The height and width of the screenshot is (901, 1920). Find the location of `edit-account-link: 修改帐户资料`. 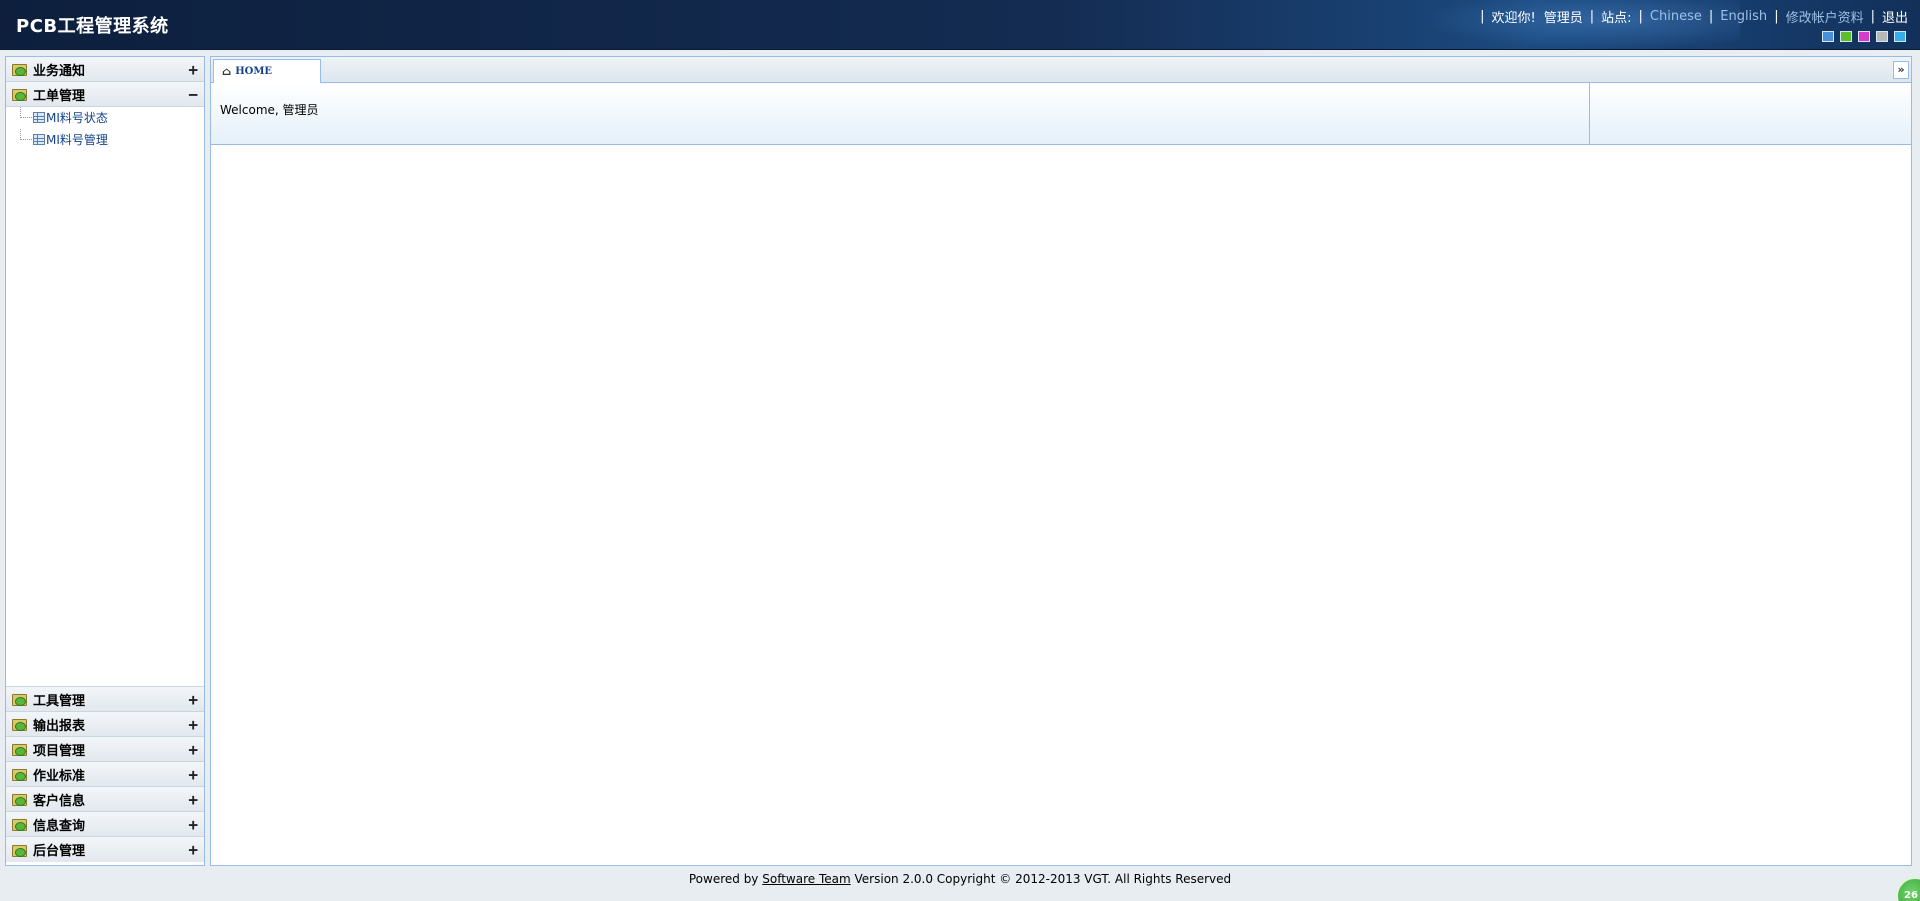

edit-account-link: 修改帐户资料 is located at coordinates (1825, 16).